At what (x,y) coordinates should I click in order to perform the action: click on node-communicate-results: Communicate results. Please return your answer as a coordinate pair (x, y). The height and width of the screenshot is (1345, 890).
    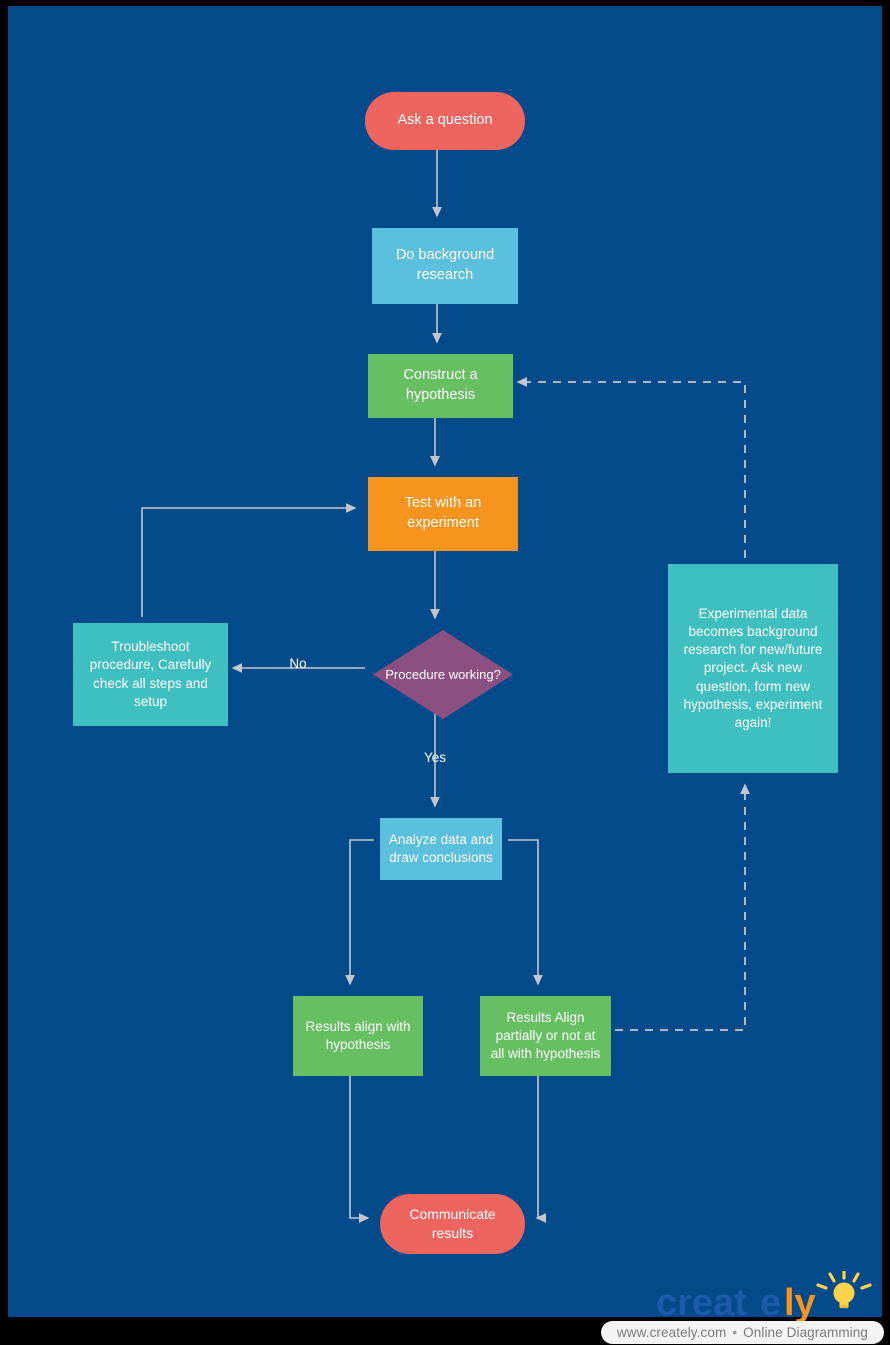
    Looking at the image, I should click on (452, 1224).